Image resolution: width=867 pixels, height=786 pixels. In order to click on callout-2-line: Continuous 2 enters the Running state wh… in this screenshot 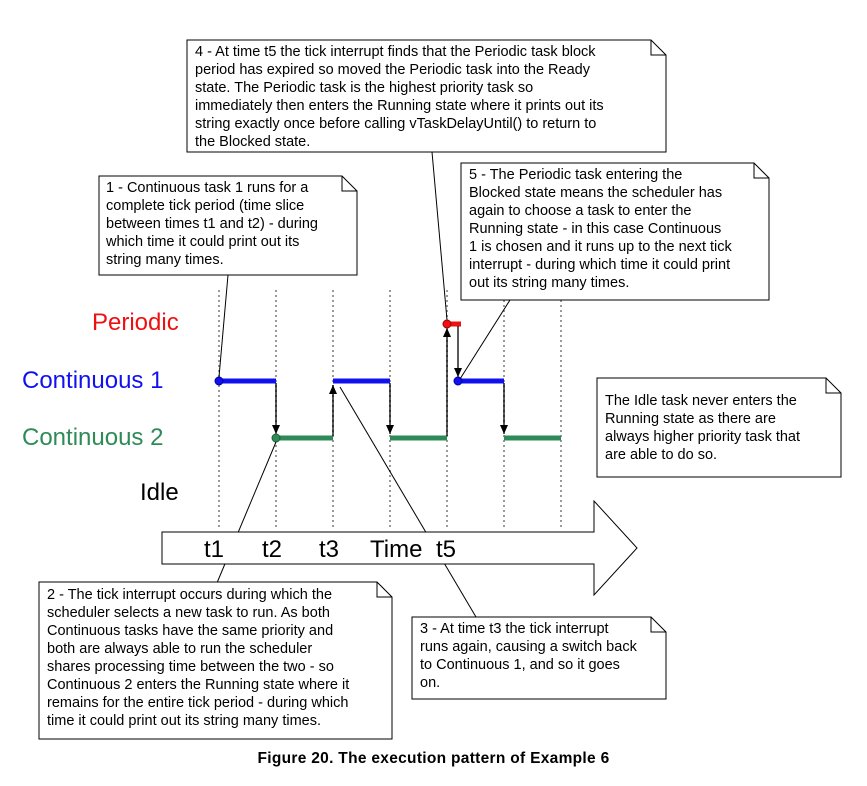, I will do `click(198, 685)`.